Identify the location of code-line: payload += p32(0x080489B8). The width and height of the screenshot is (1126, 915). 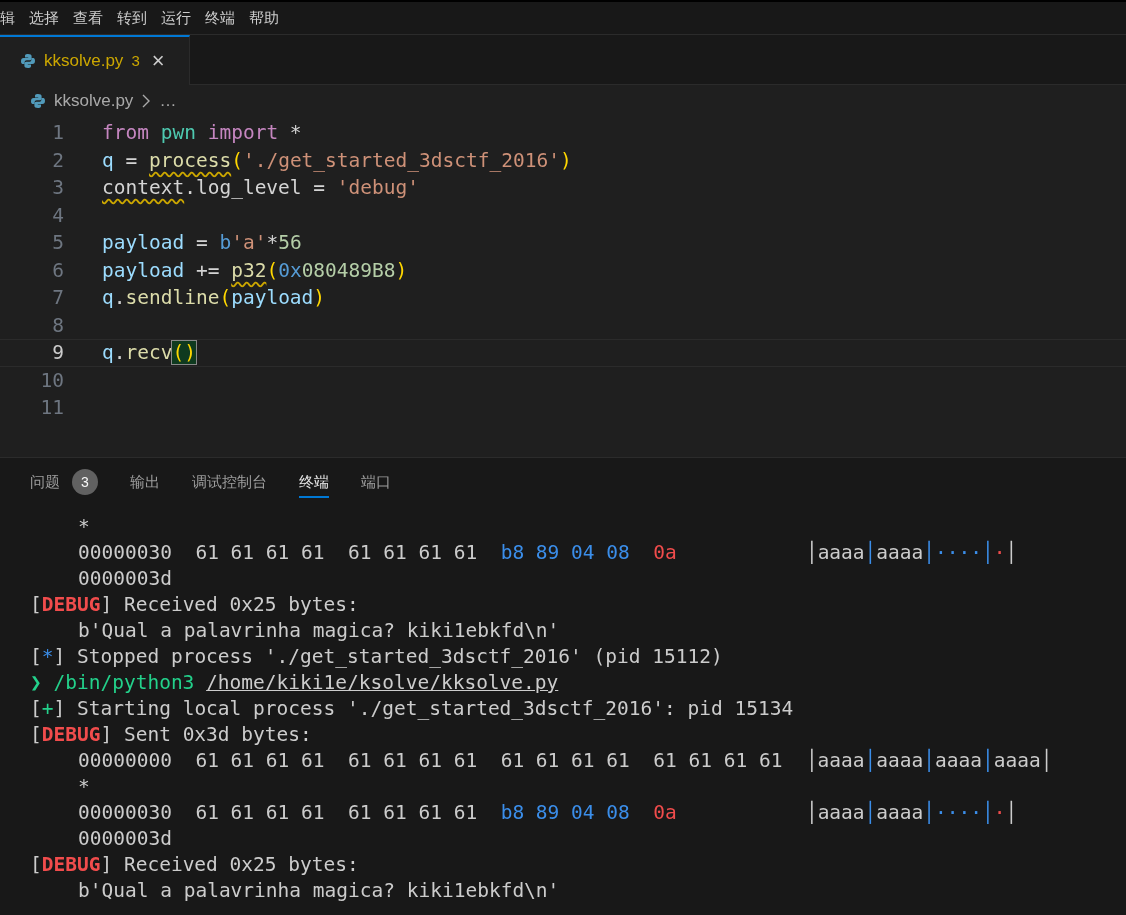
(255, 270).